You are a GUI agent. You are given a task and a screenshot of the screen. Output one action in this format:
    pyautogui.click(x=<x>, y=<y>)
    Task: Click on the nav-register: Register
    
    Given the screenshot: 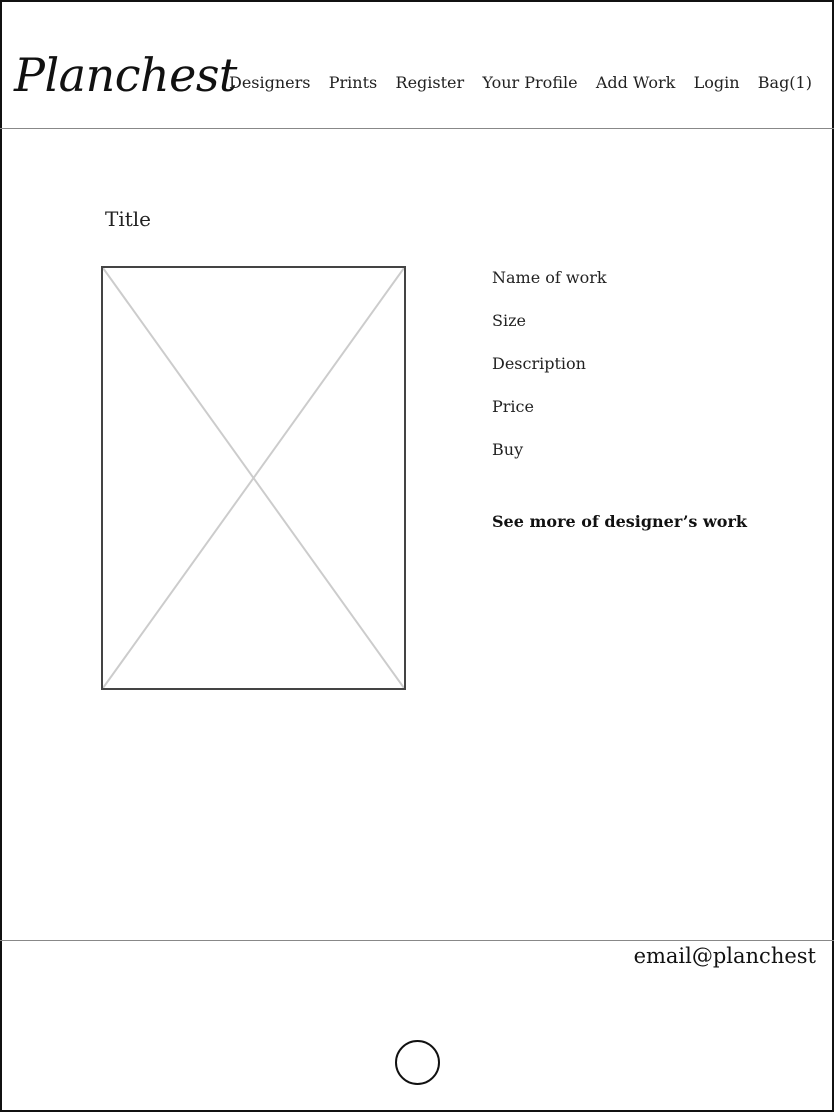 What is the action you would take?
    pyautogui.click(x=430, y=82)
    